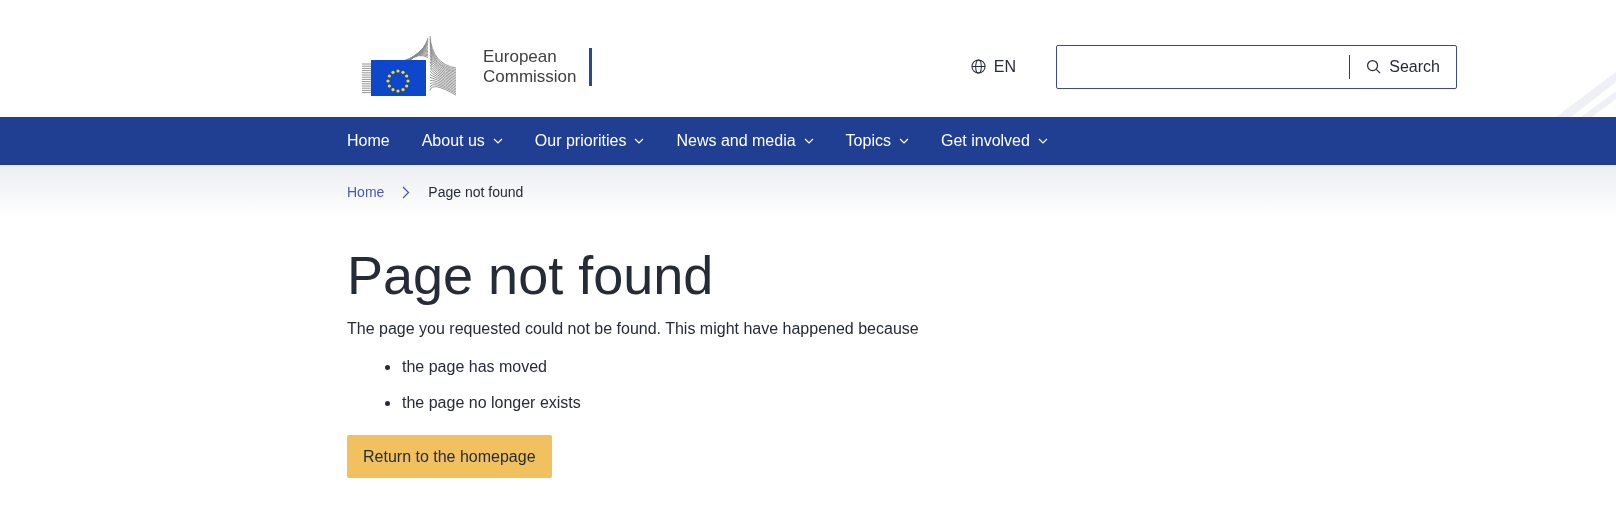  Describe the element at coordinates (978, 66) in the screenshot. I see `globe-icon` at that location.